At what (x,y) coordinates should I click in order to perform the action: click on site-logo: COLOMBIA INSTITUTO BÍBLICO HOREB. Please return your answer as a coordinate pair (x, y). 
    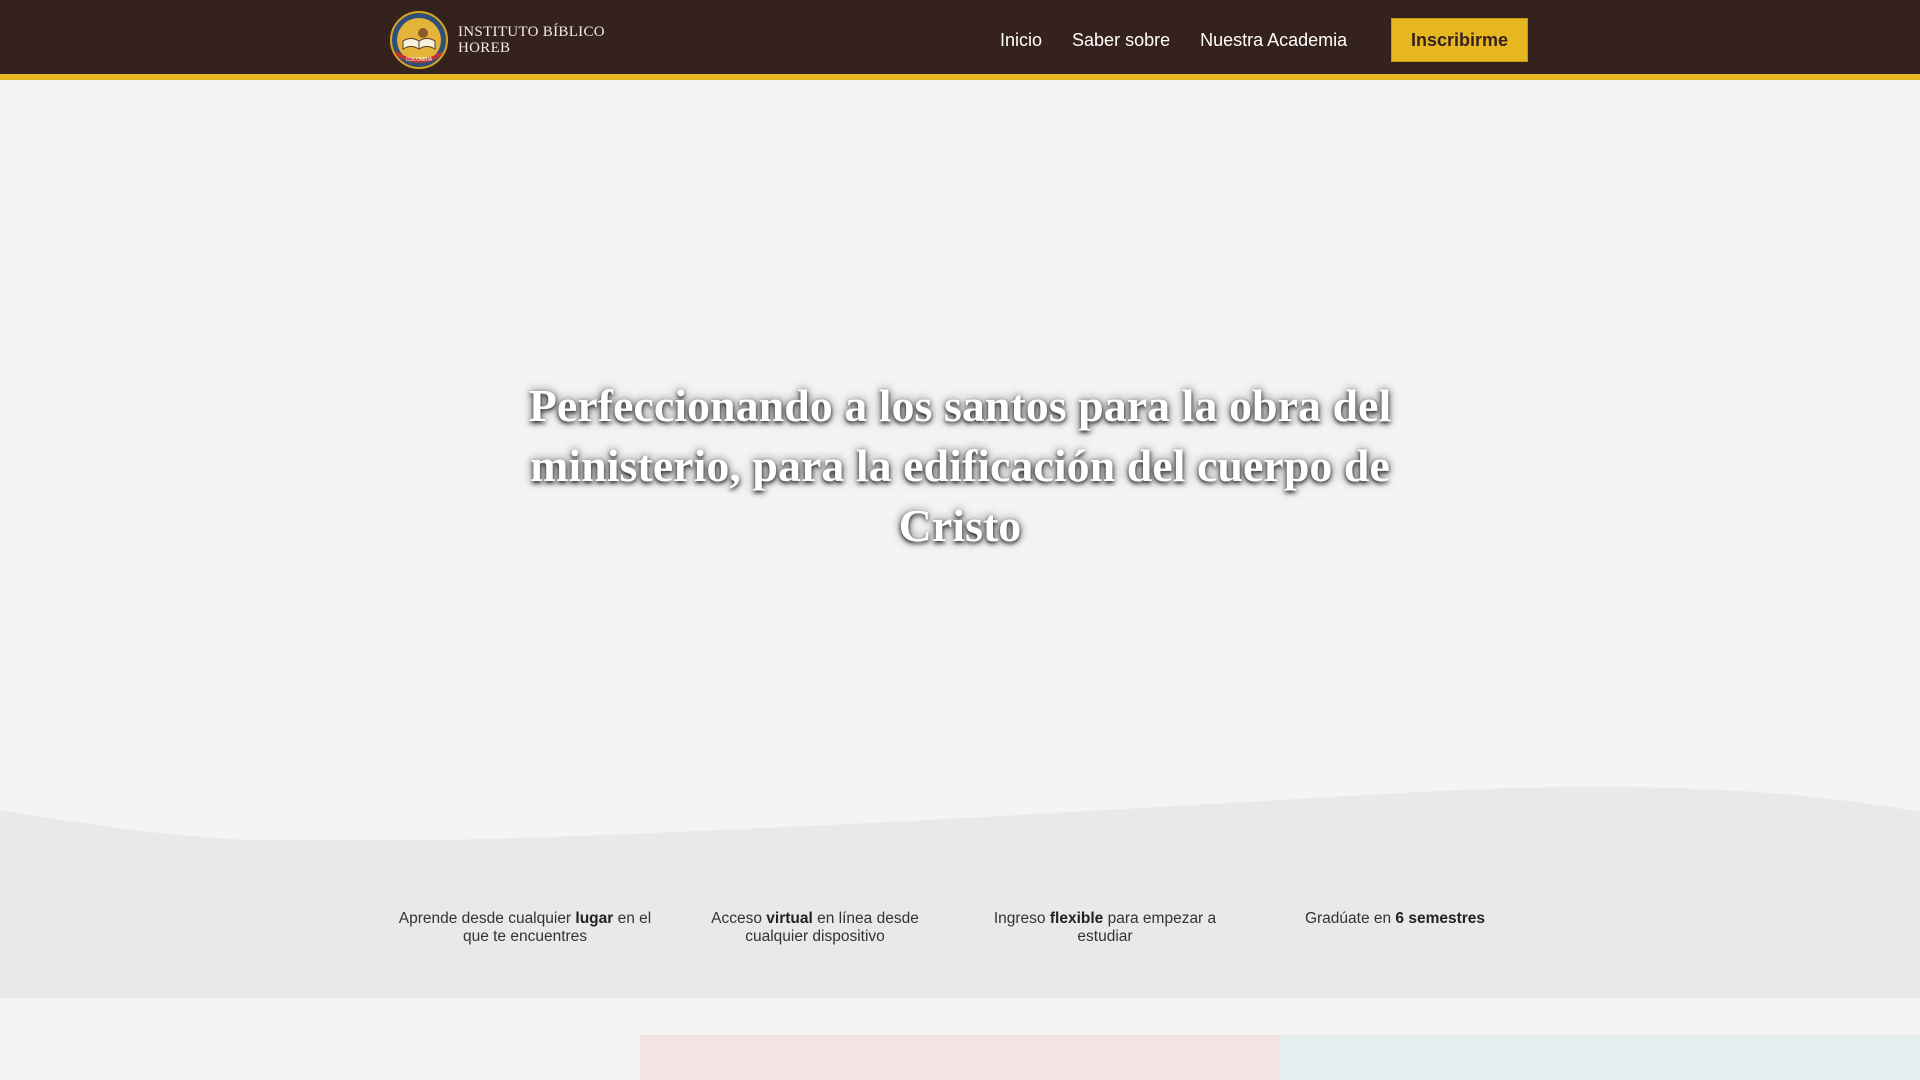
    Looking at the image, I should click on (504, 40).